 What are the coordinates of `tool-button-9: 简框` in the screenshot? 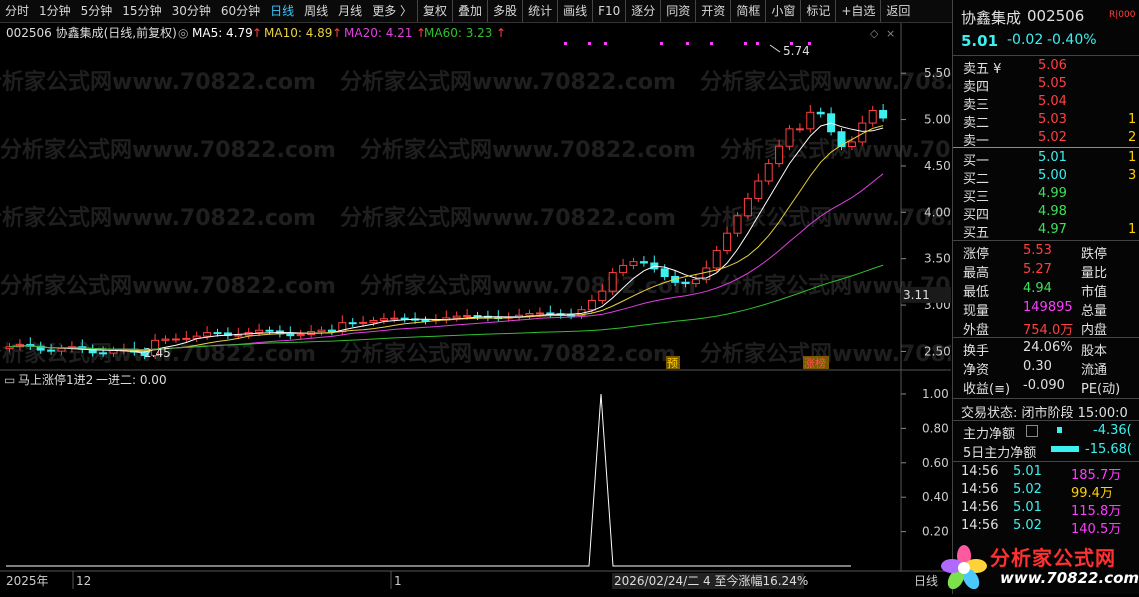 It's located at (747, 11).